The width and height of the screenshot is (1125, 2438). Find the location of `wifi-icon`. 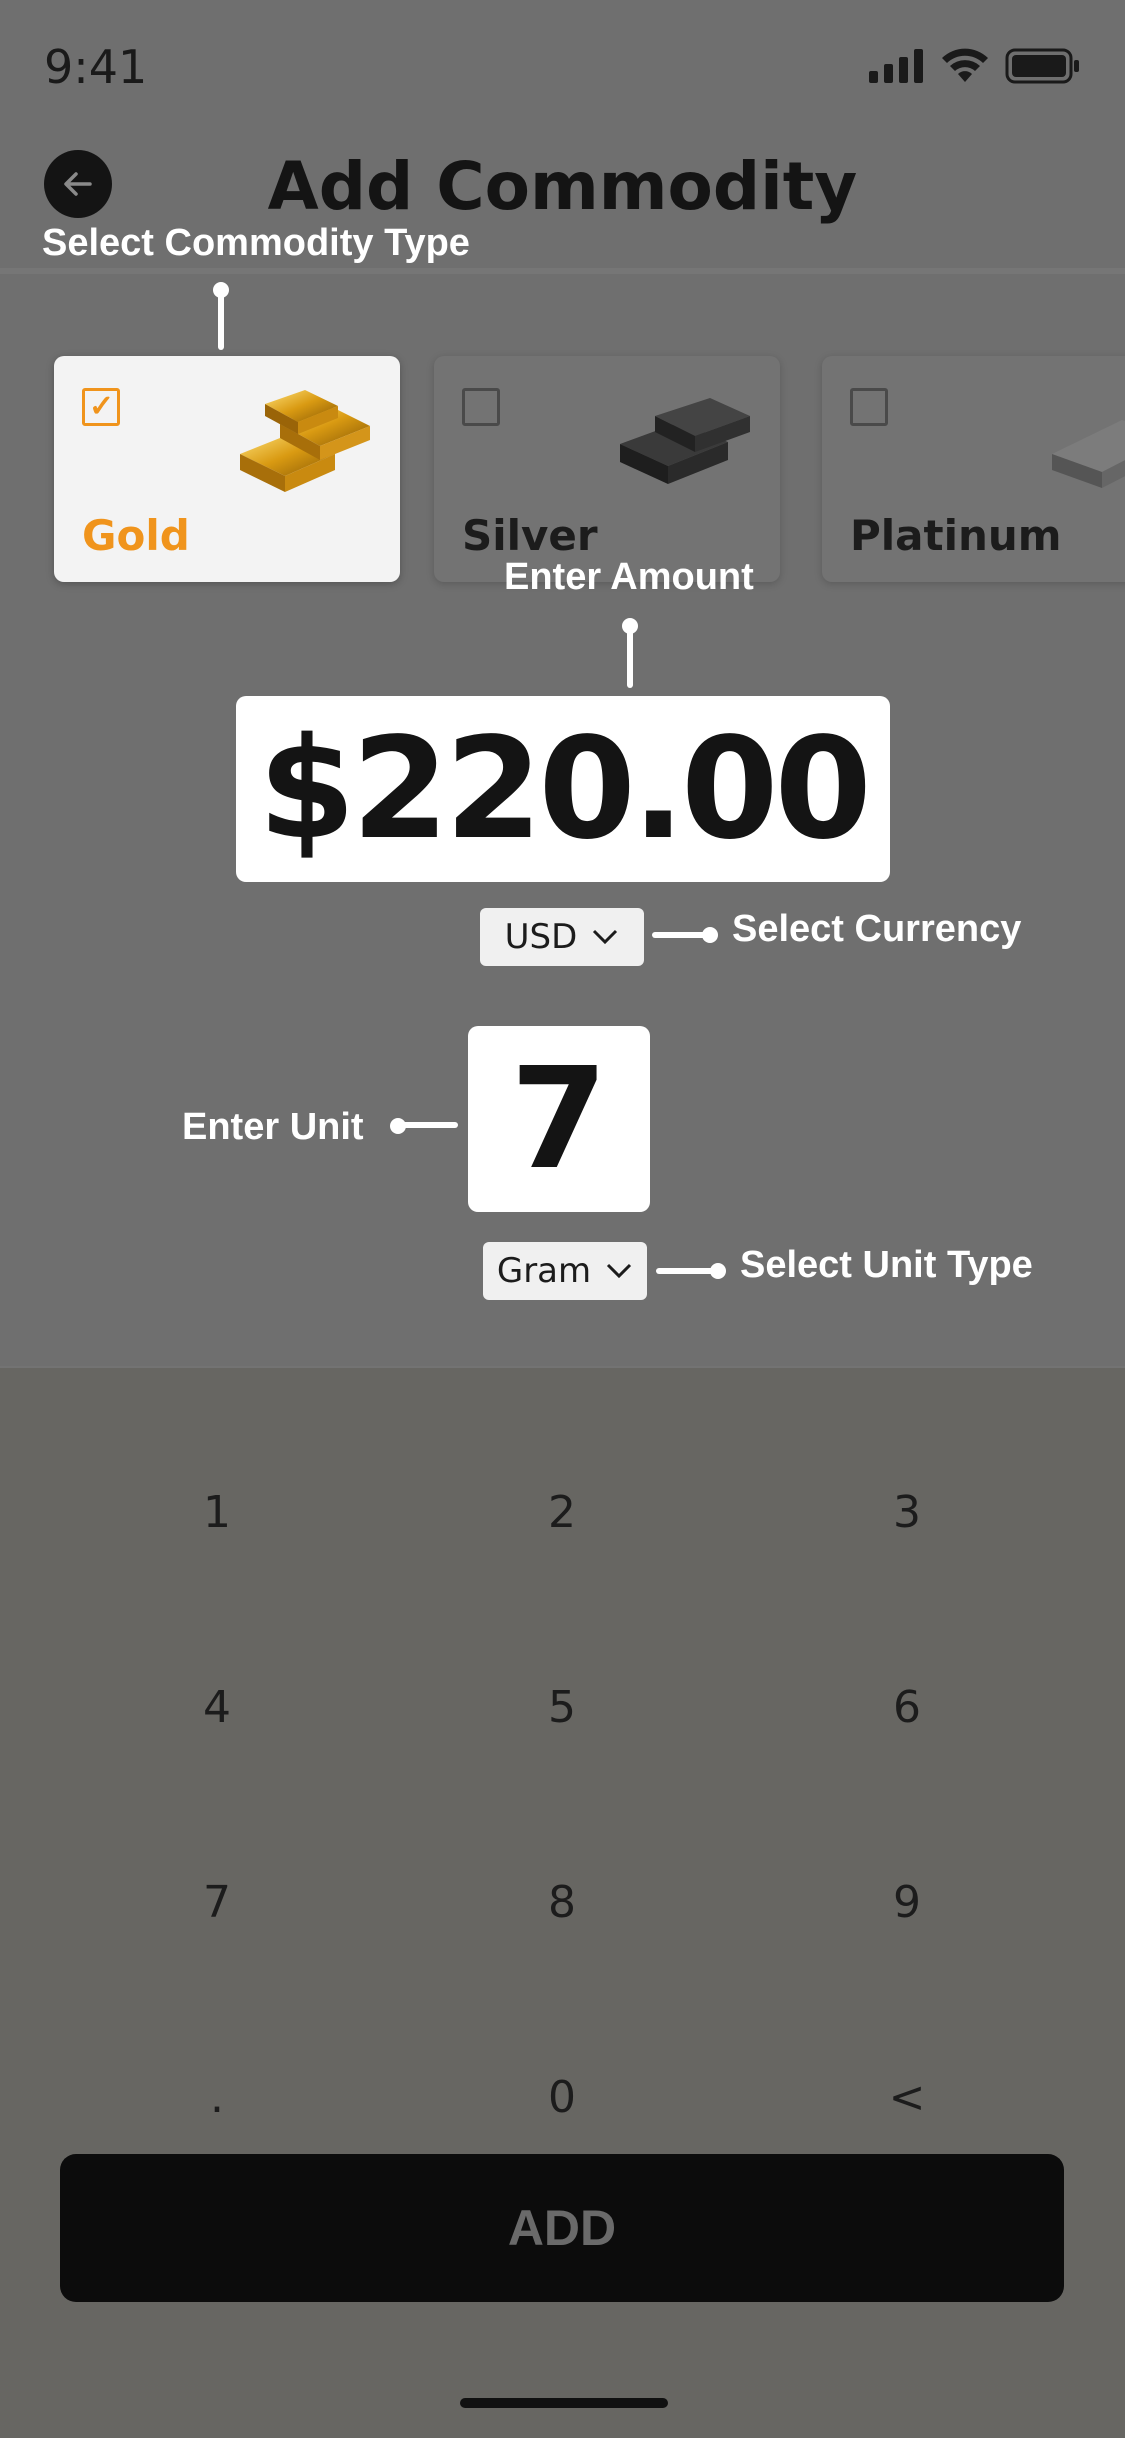

wifi-icon is located at coordinates (965, 65).